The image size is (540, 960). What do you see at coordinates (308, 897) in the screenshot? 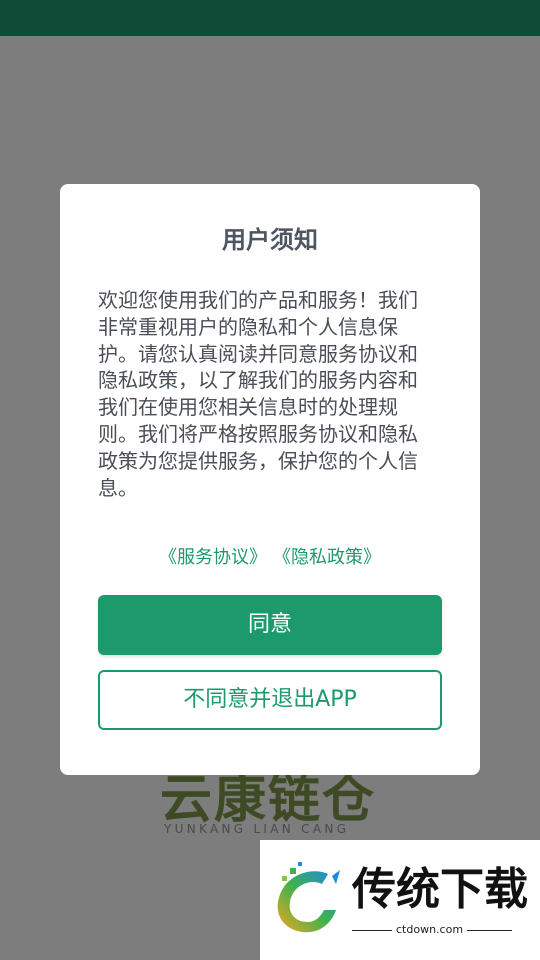
I see `watermark-logo-icon` at bounding box center [308, 897].